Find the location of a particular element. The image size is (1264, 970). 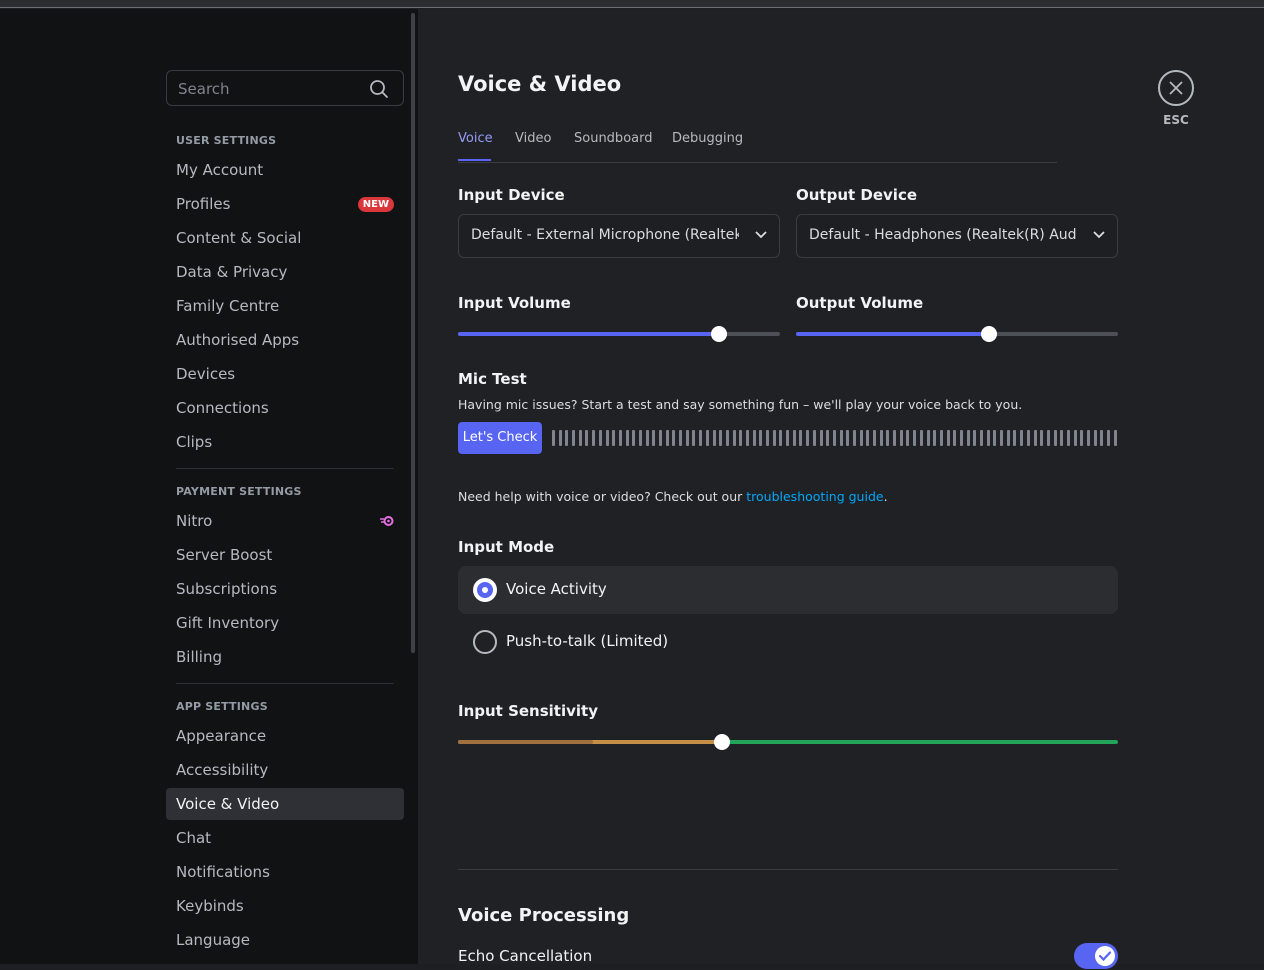

toggle-knob is located at coordinates (1105, 956).